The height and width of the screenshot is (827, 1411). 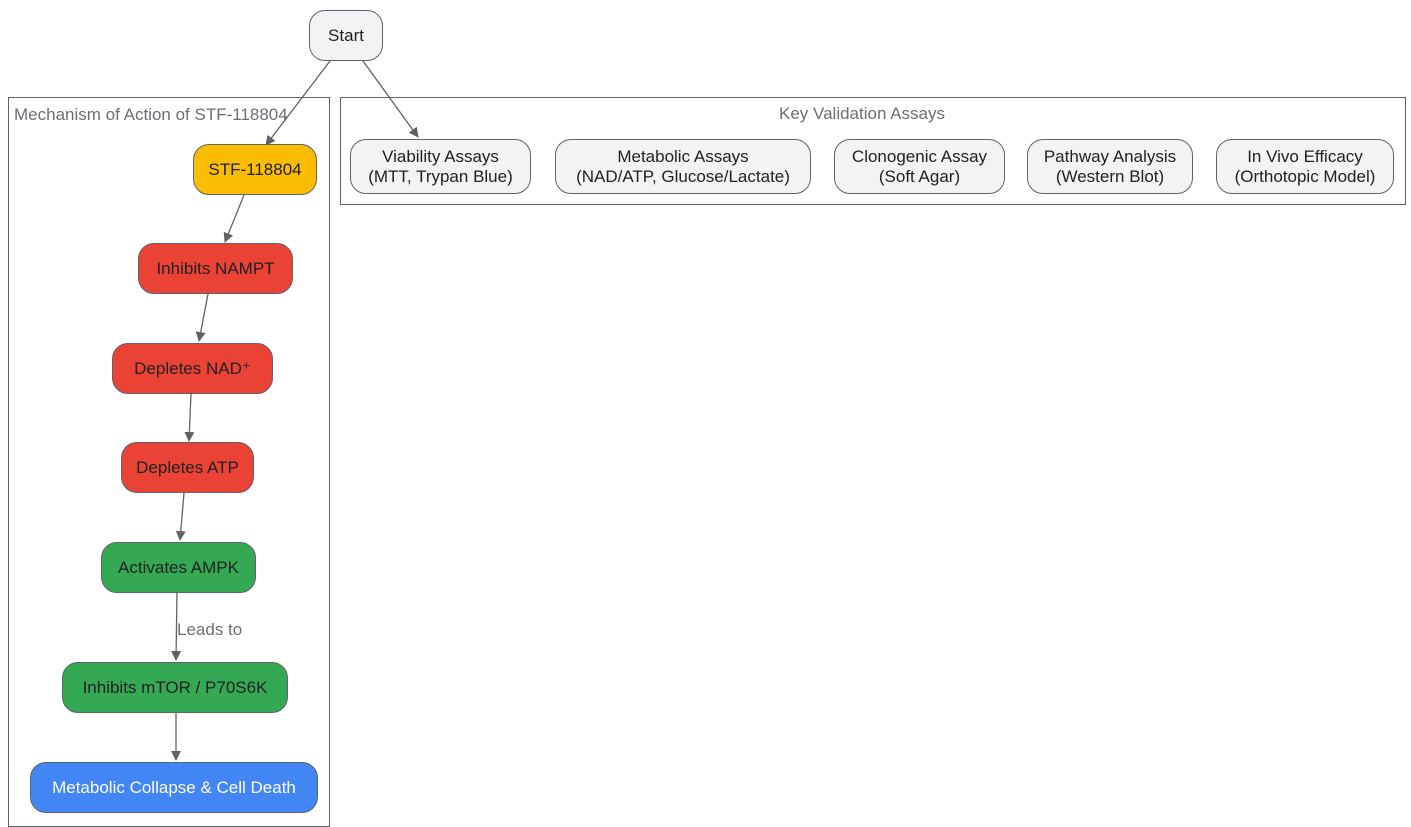 I want to click on assay-pathway-line2: (Western Blot), so click(x=1110, y=176).